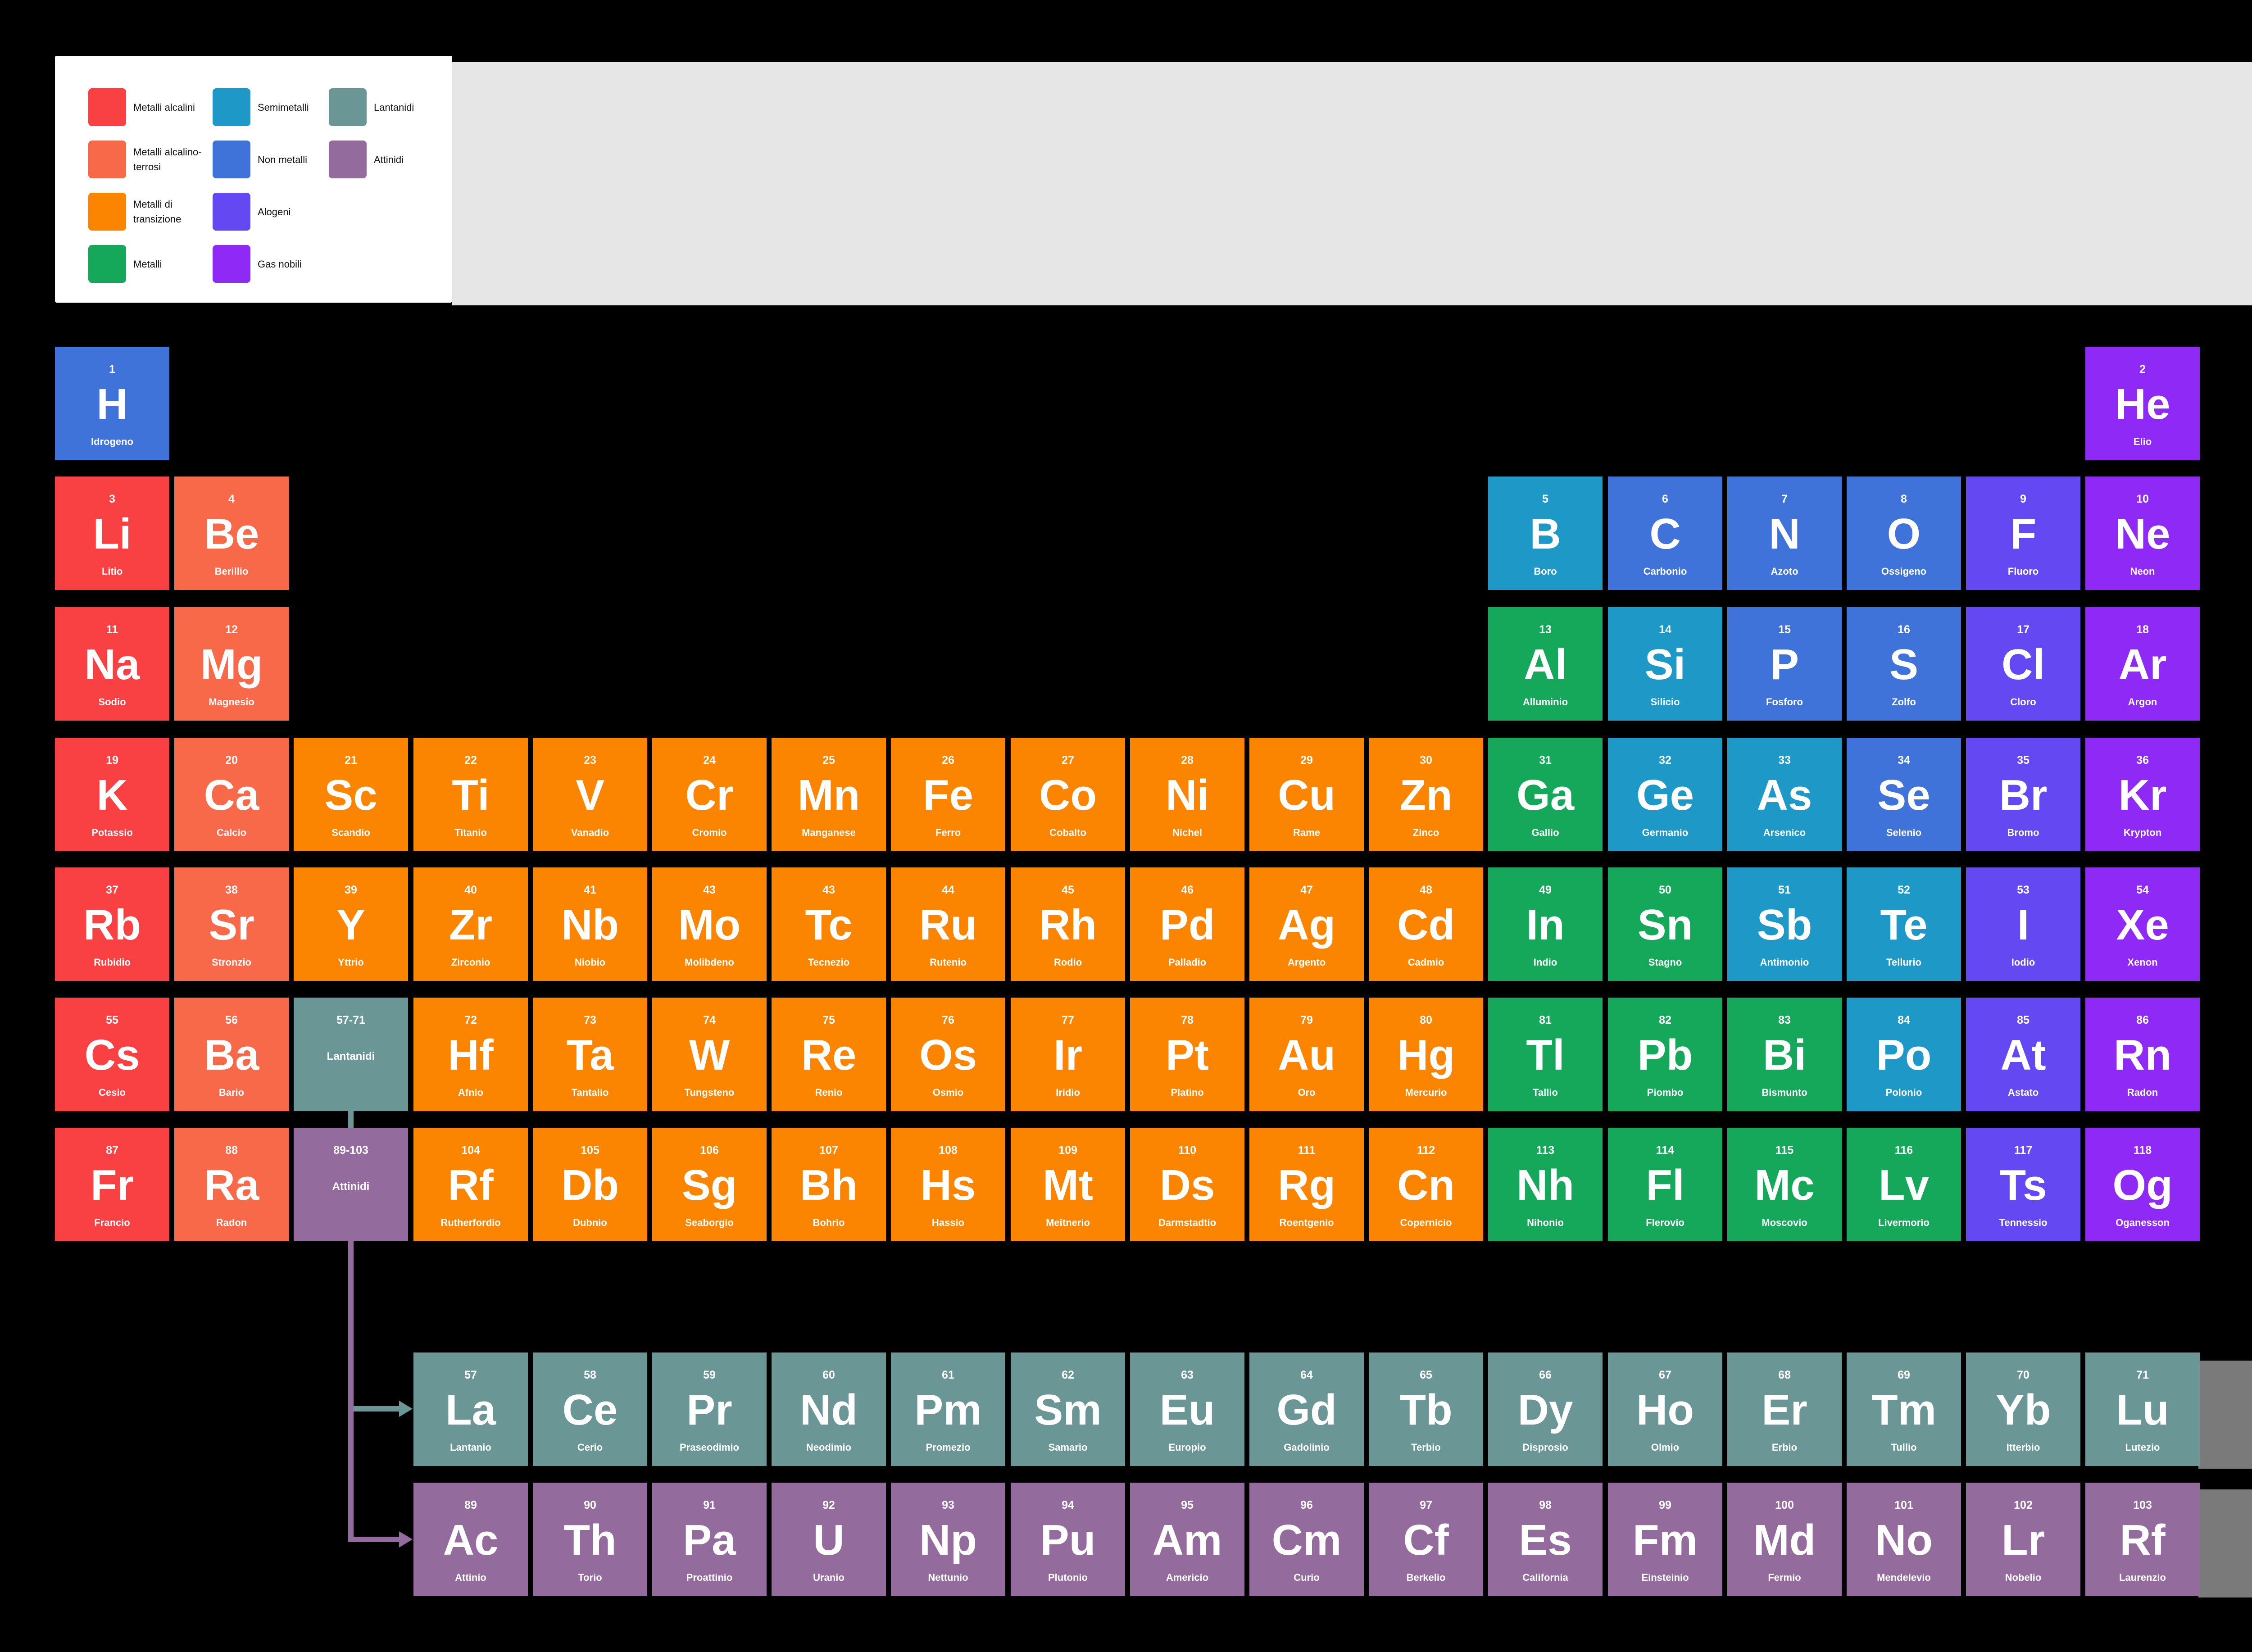 The image size is (2252, 1652). I want to click on element-cell: 20 Ca Calcio, so click(232, 794).